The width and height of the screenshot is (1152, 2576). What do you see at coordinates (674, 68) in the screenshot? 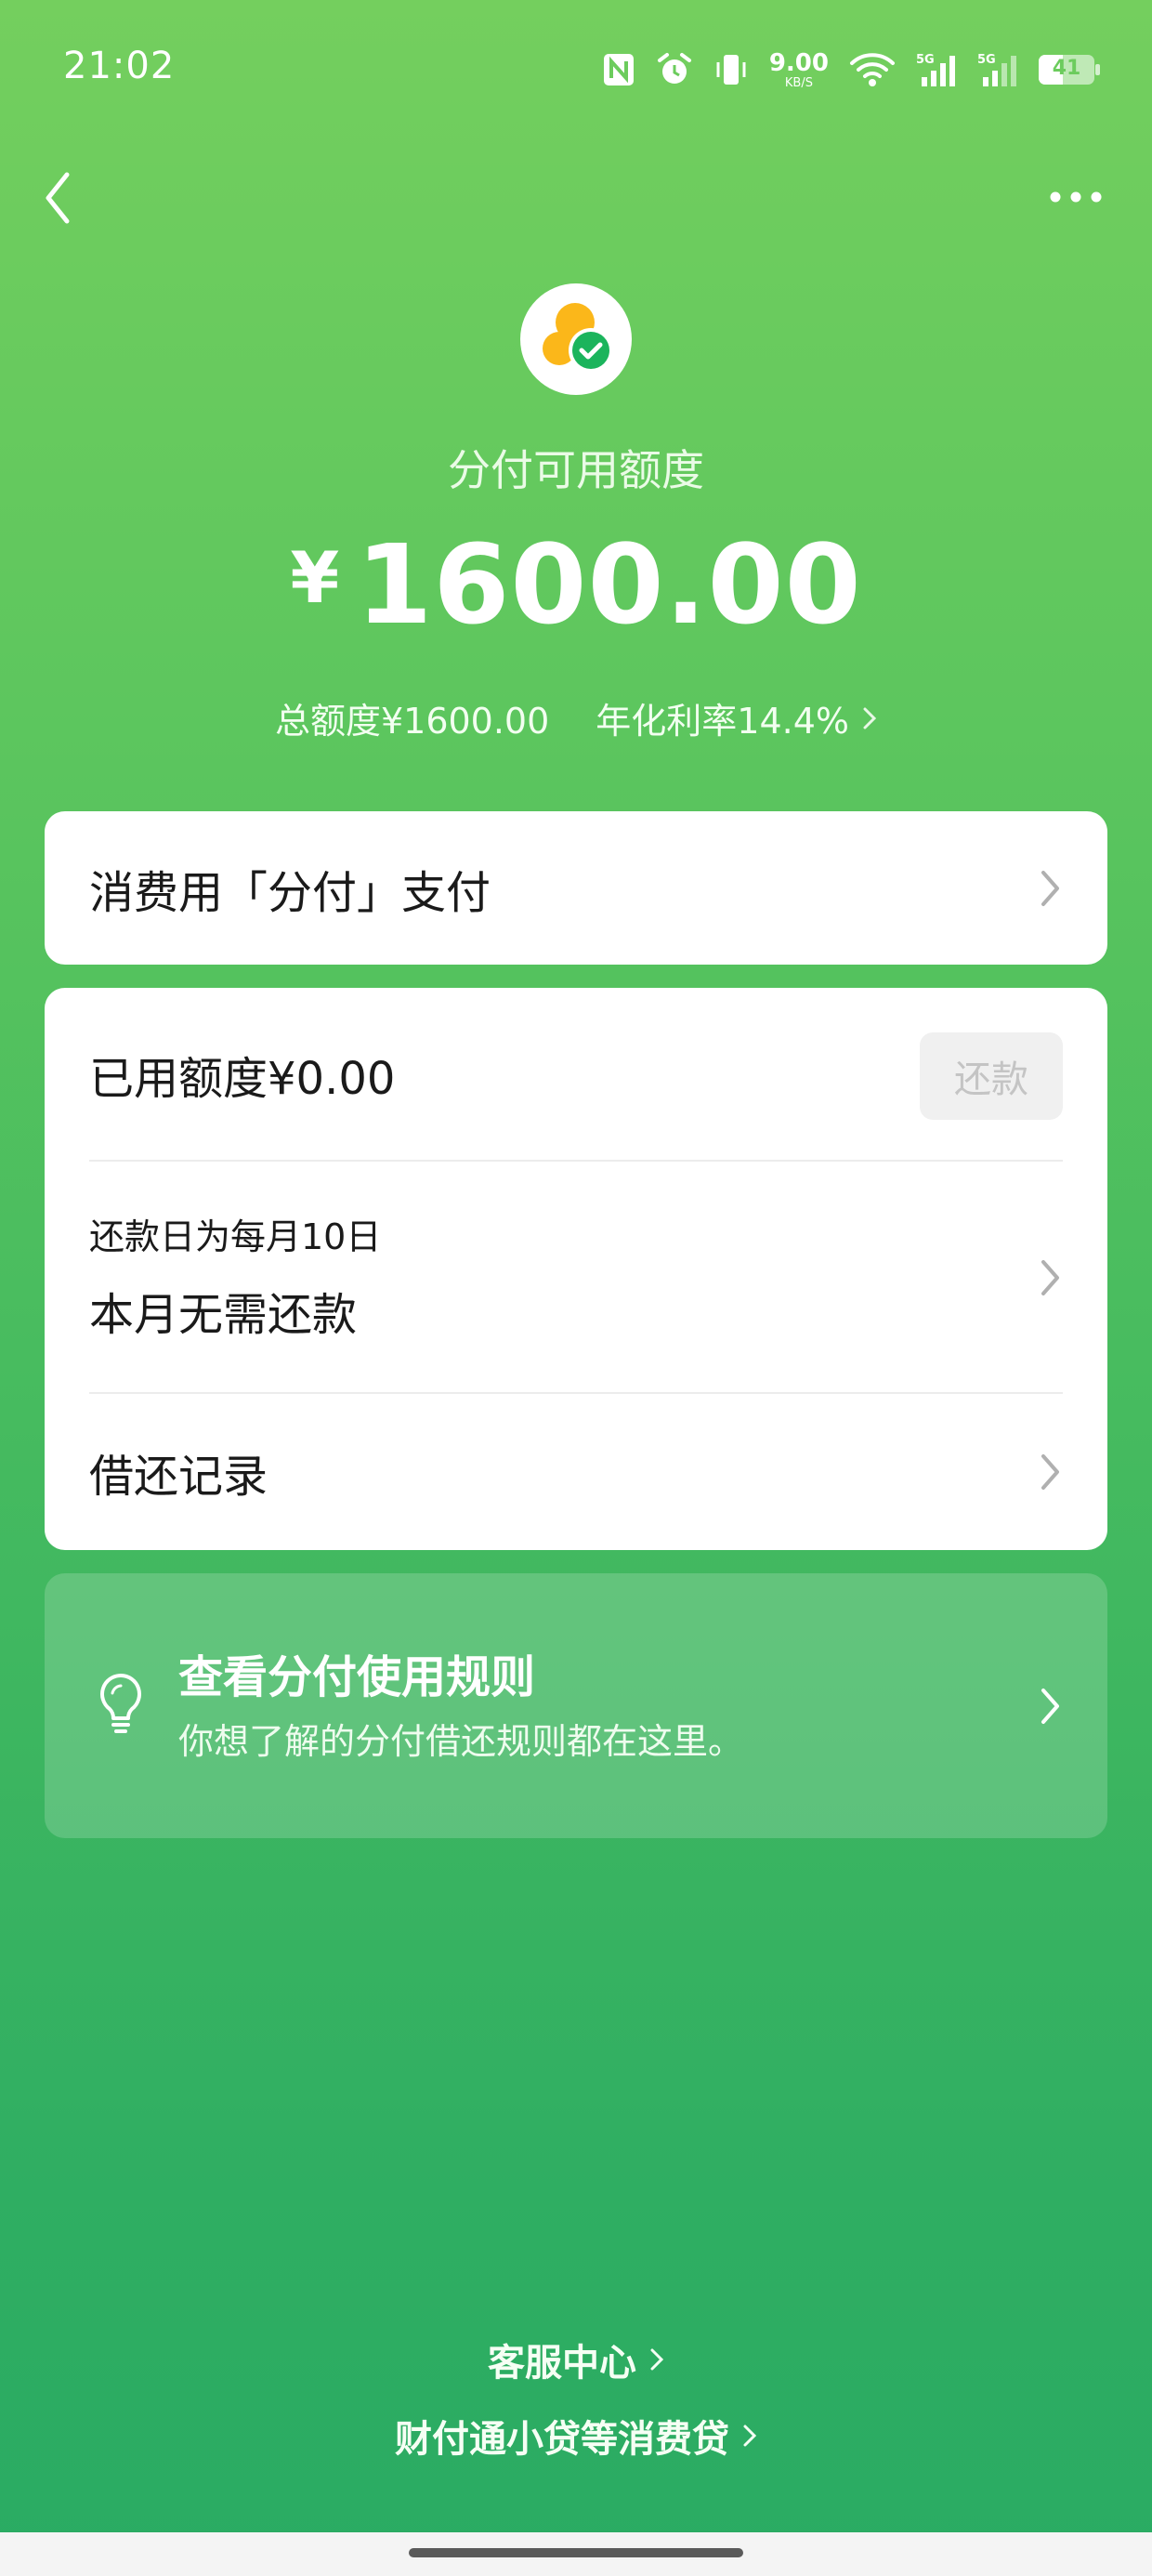
I see `alarm-icon` at bounding box center [674, 68].